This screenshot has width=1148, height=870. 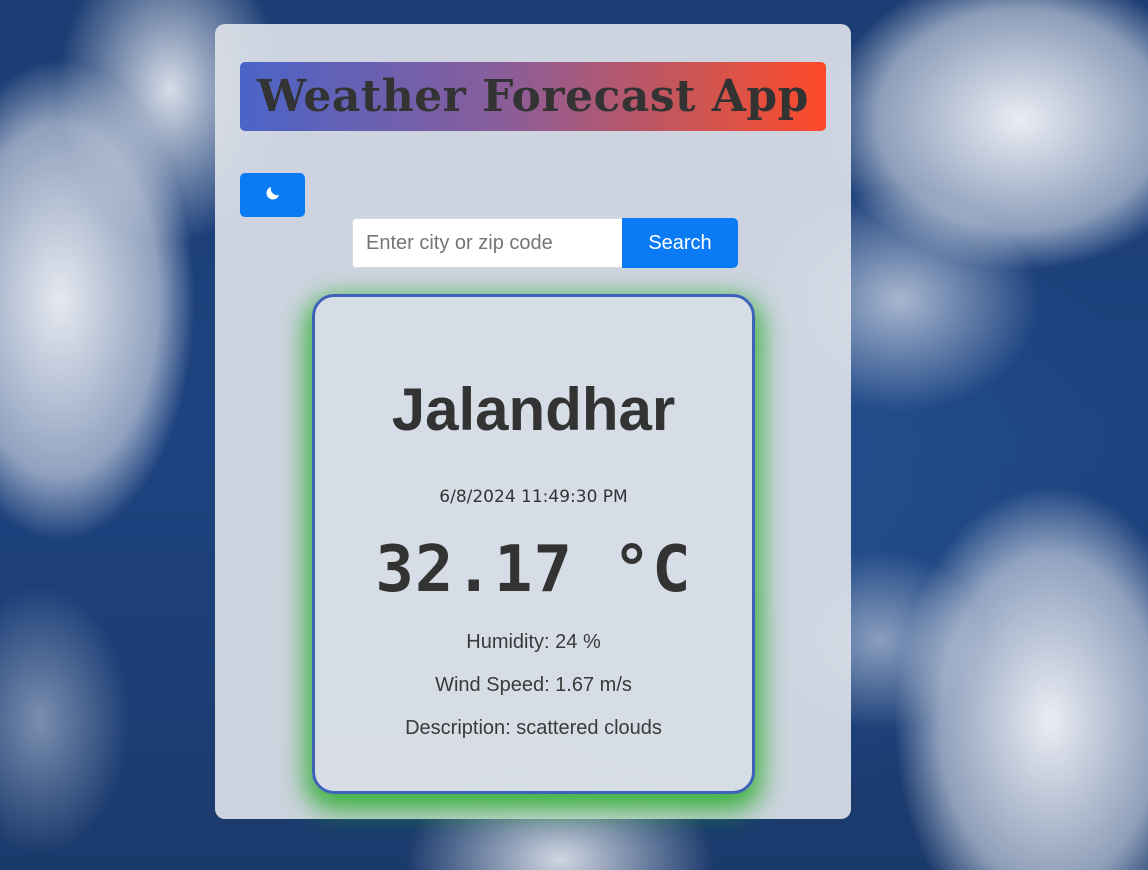 I want to click on date-time: 6/8/2024 11:49:30 PM, so click(x=533, y=497).